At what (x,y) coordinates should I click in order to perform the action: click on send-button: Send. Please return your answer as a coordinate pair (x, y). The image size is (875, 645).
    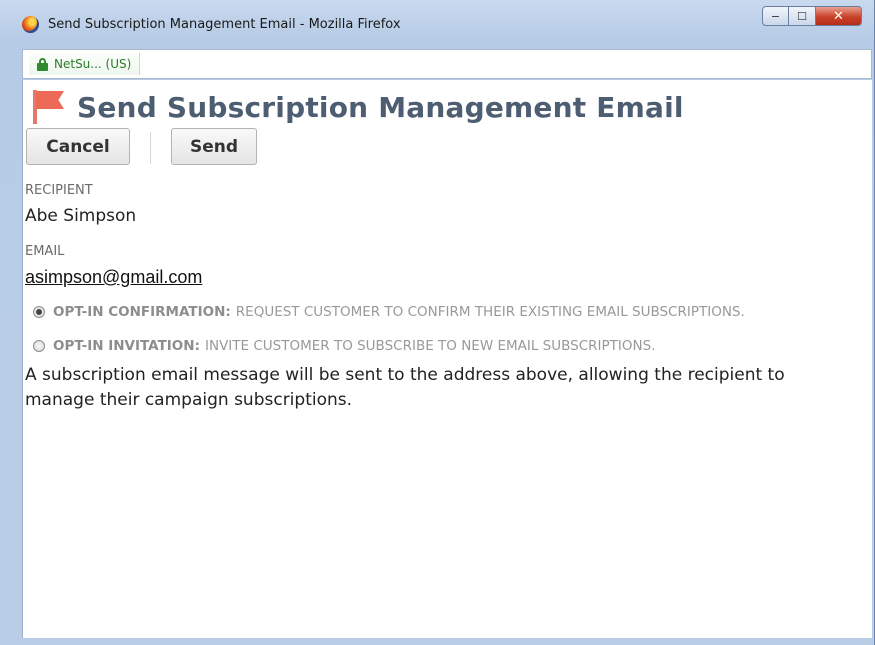
    Looking at the image, I should click on (214, 146).